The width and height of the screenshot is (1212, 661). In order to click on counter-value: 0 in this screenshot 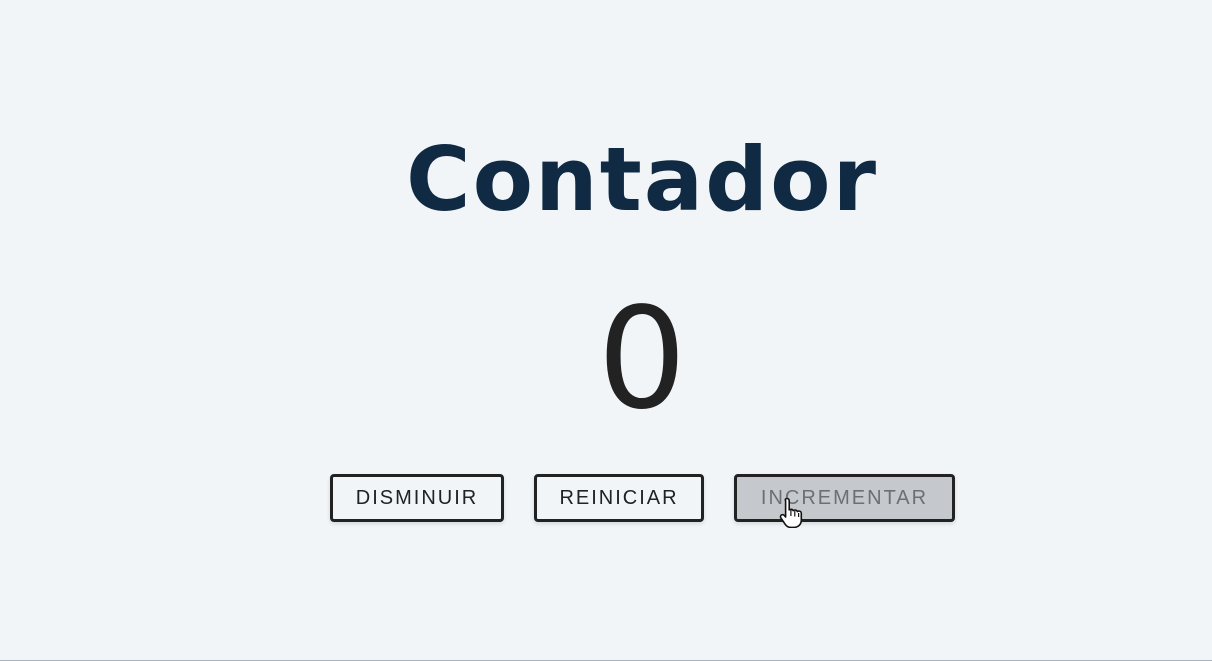, I will do `click(642, 359)`.